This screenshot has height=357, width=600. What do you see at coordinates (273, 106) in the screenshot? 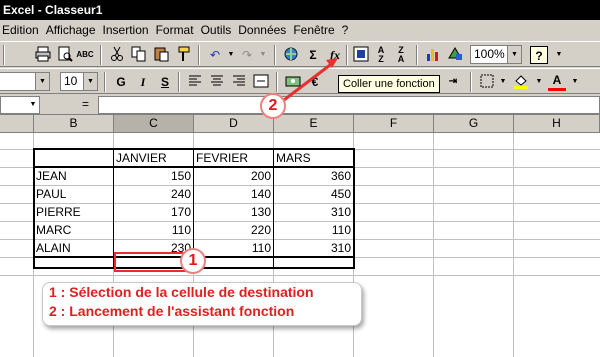
I see `badge-2: 2` at bounding box center [273, 106].